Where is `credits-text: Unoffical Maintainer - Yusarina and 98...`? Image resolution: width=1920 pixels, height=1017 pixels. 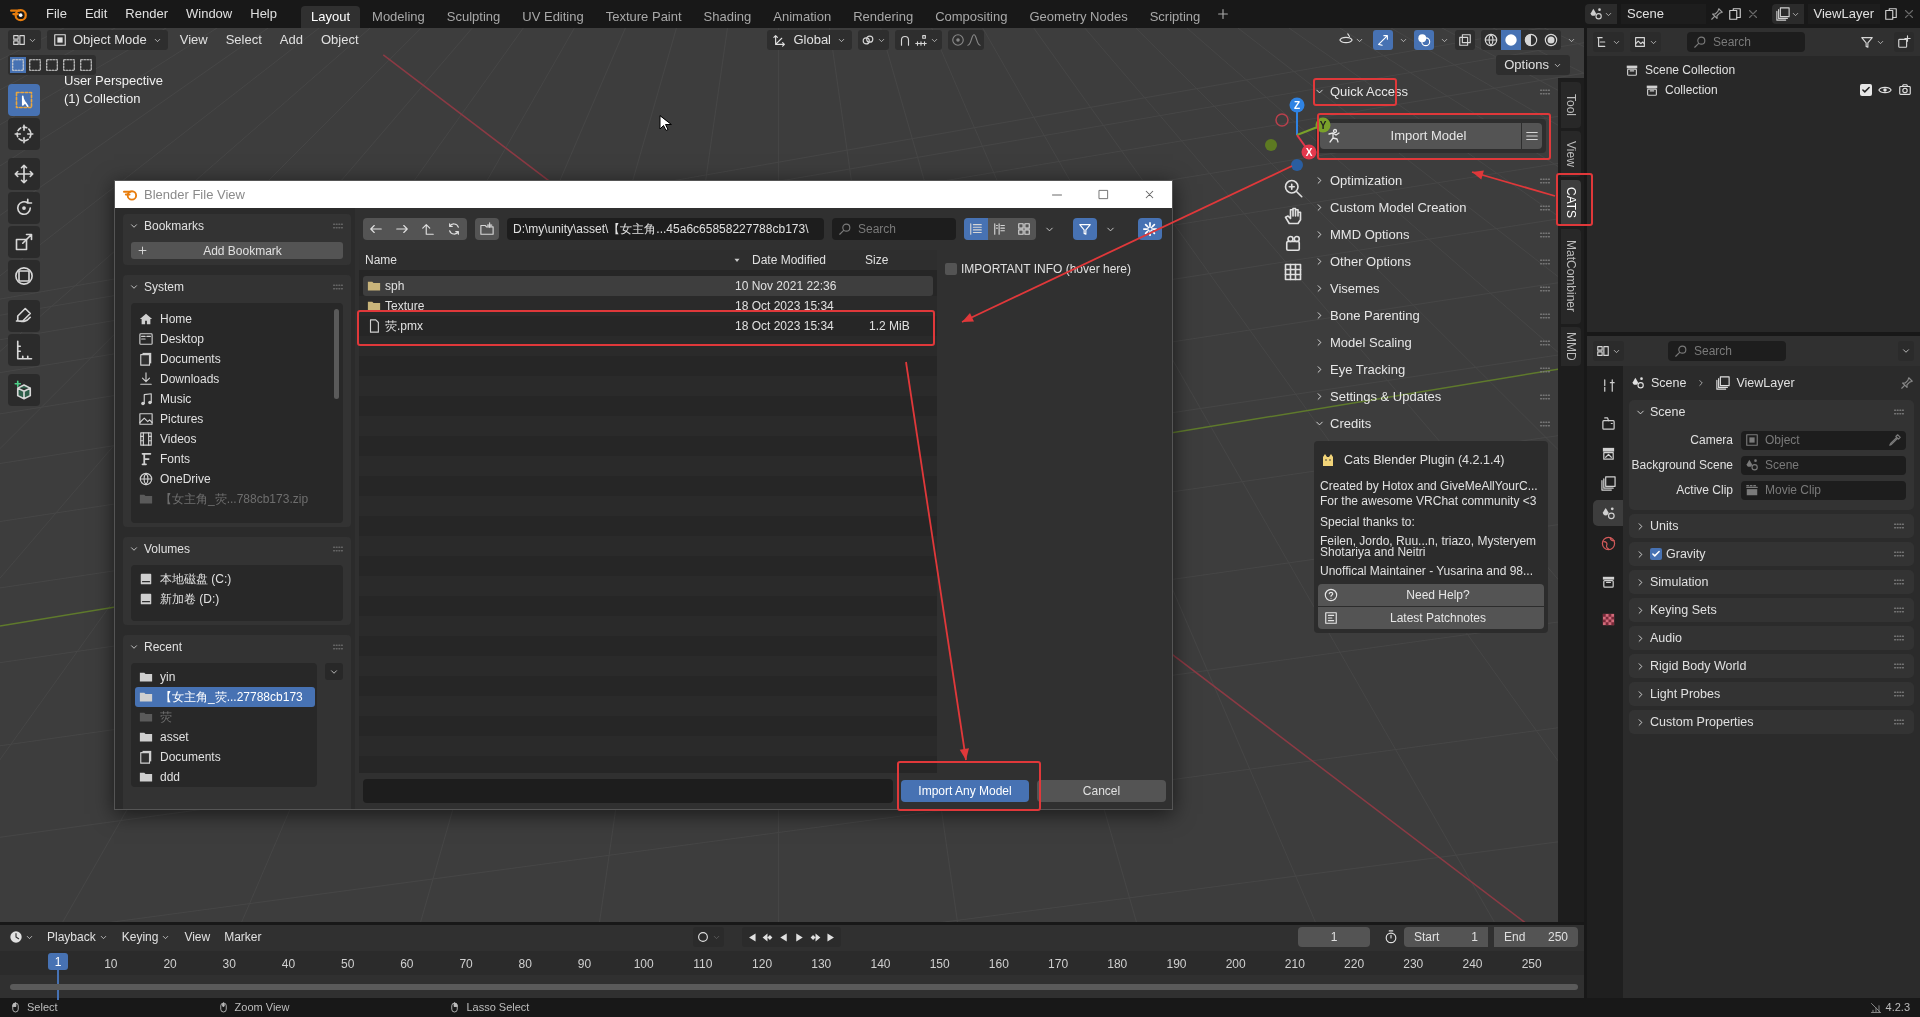
credits-text: Unoffical Maintainer - Yusarina and 98... is located at coordinates (1427, 571).